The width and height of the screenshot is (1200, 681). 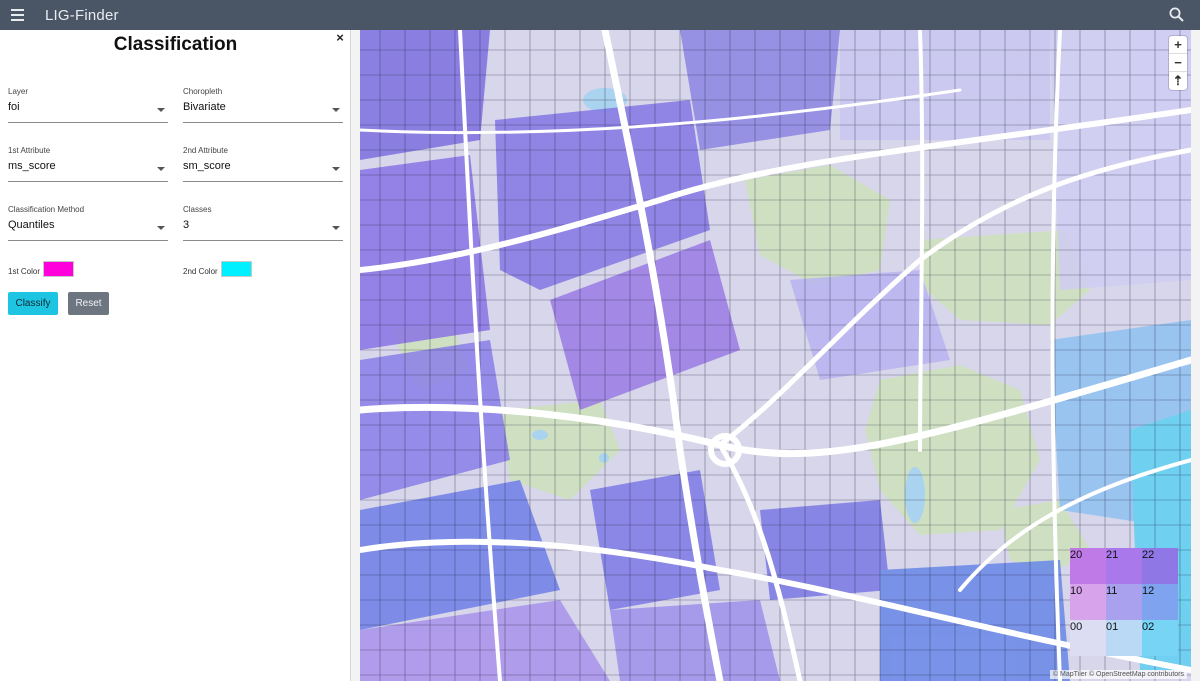 I want to click on color2-row: 2nd Color, so click(x=217, y=269).